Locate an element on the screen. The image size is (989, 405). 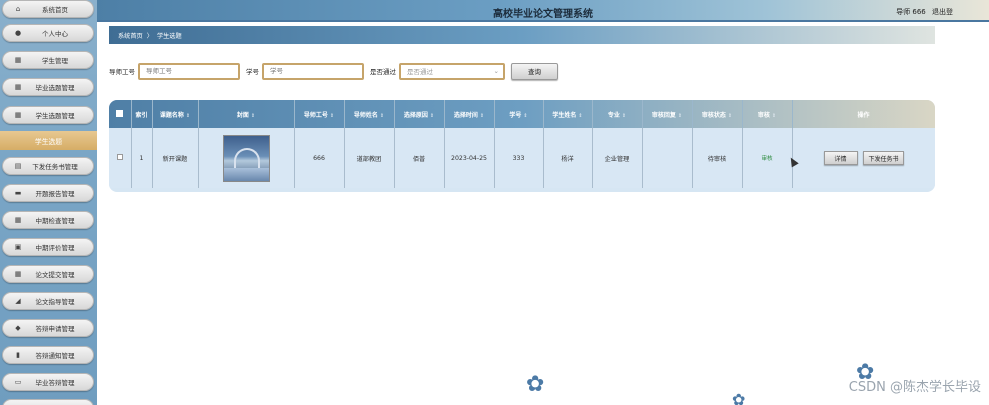
shield-icon: ◆ is located at coordinates (18, 328).